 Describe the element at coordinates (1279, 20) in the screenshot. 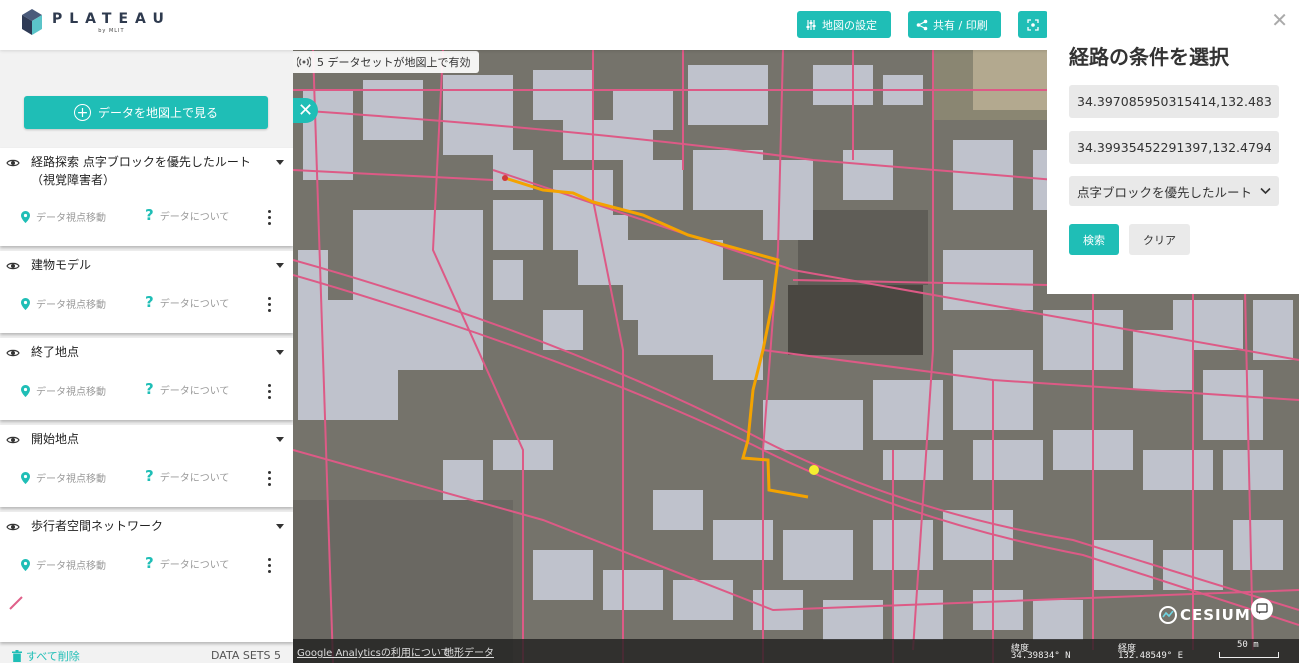

I see `close-panel-icon: ✕` at that location.